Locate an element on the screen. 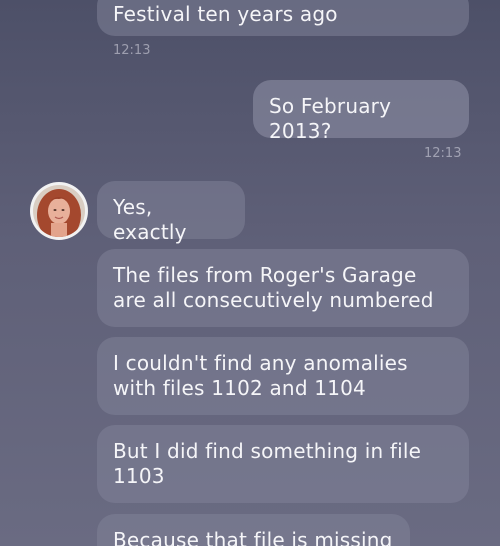 This screenshot has width=500, height=546. message-bubble-incoming: Because that file is missing is located at coordinates (253, 530).